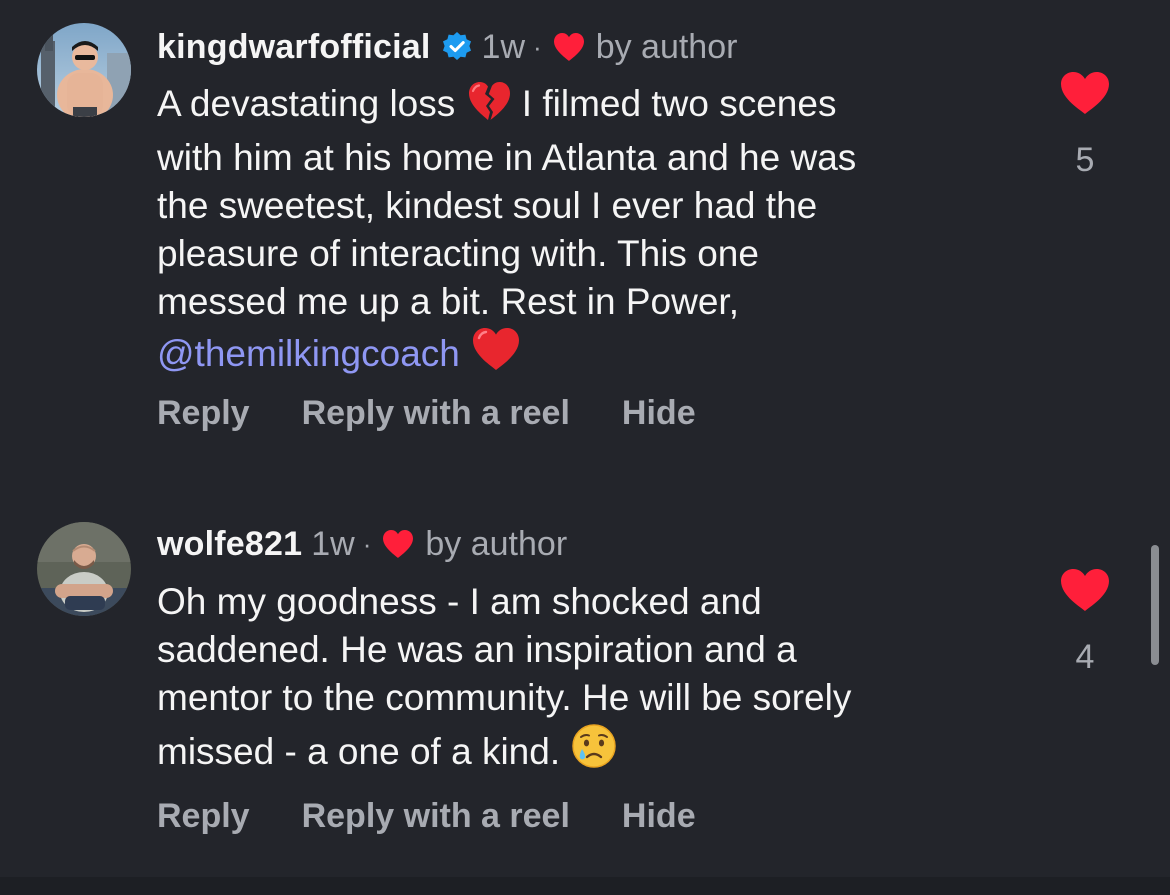  I want to click on username: wolfe821, so click(229, 544).